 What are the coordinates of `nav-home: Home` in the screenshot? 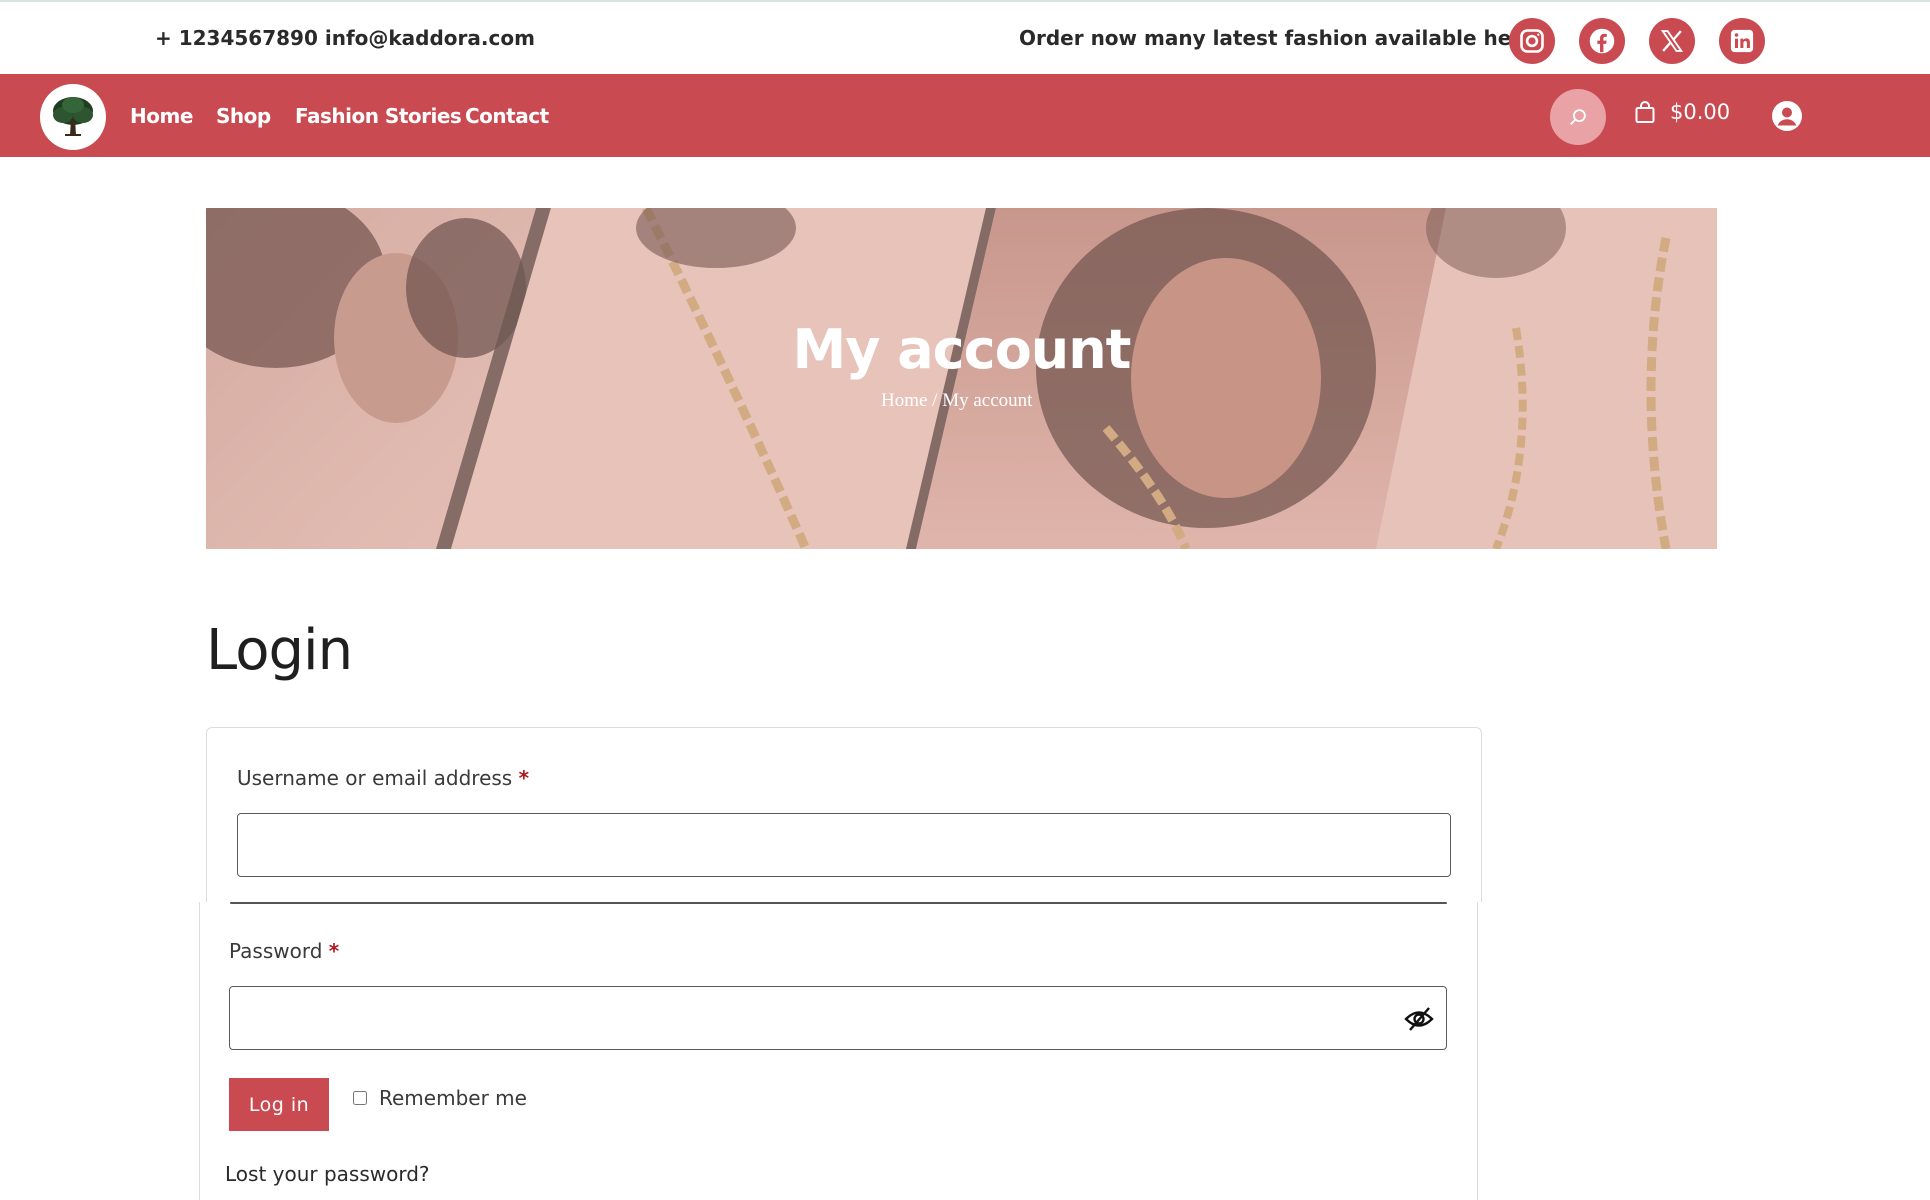 It's located at (161, 116).